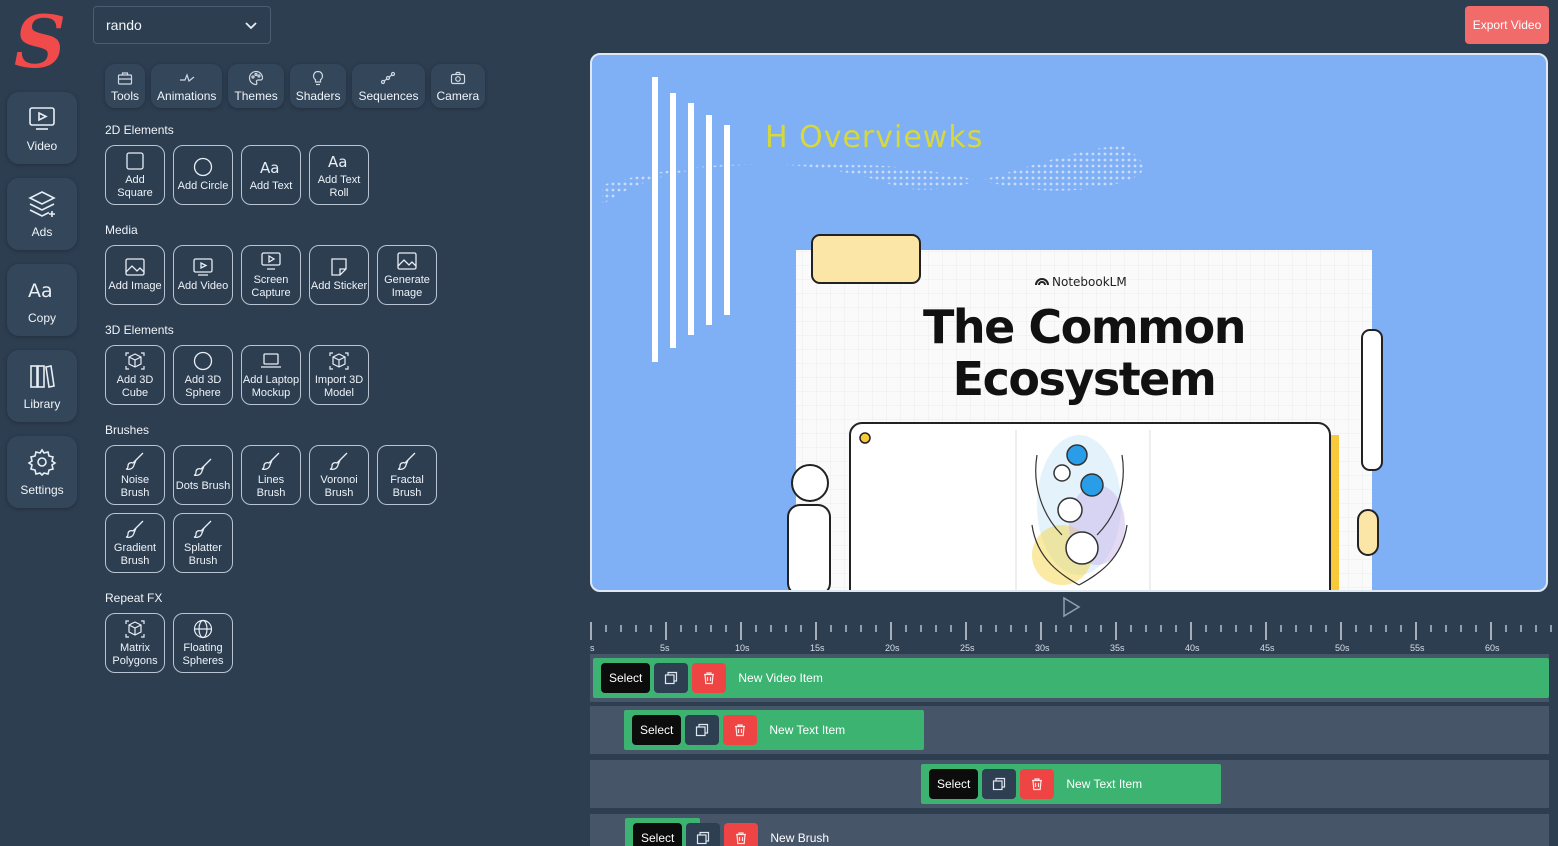  What do you see at coordinates (135, 186) in the screenshot?
I see `tool-label: Add Square` at bounding box center [135, 186].